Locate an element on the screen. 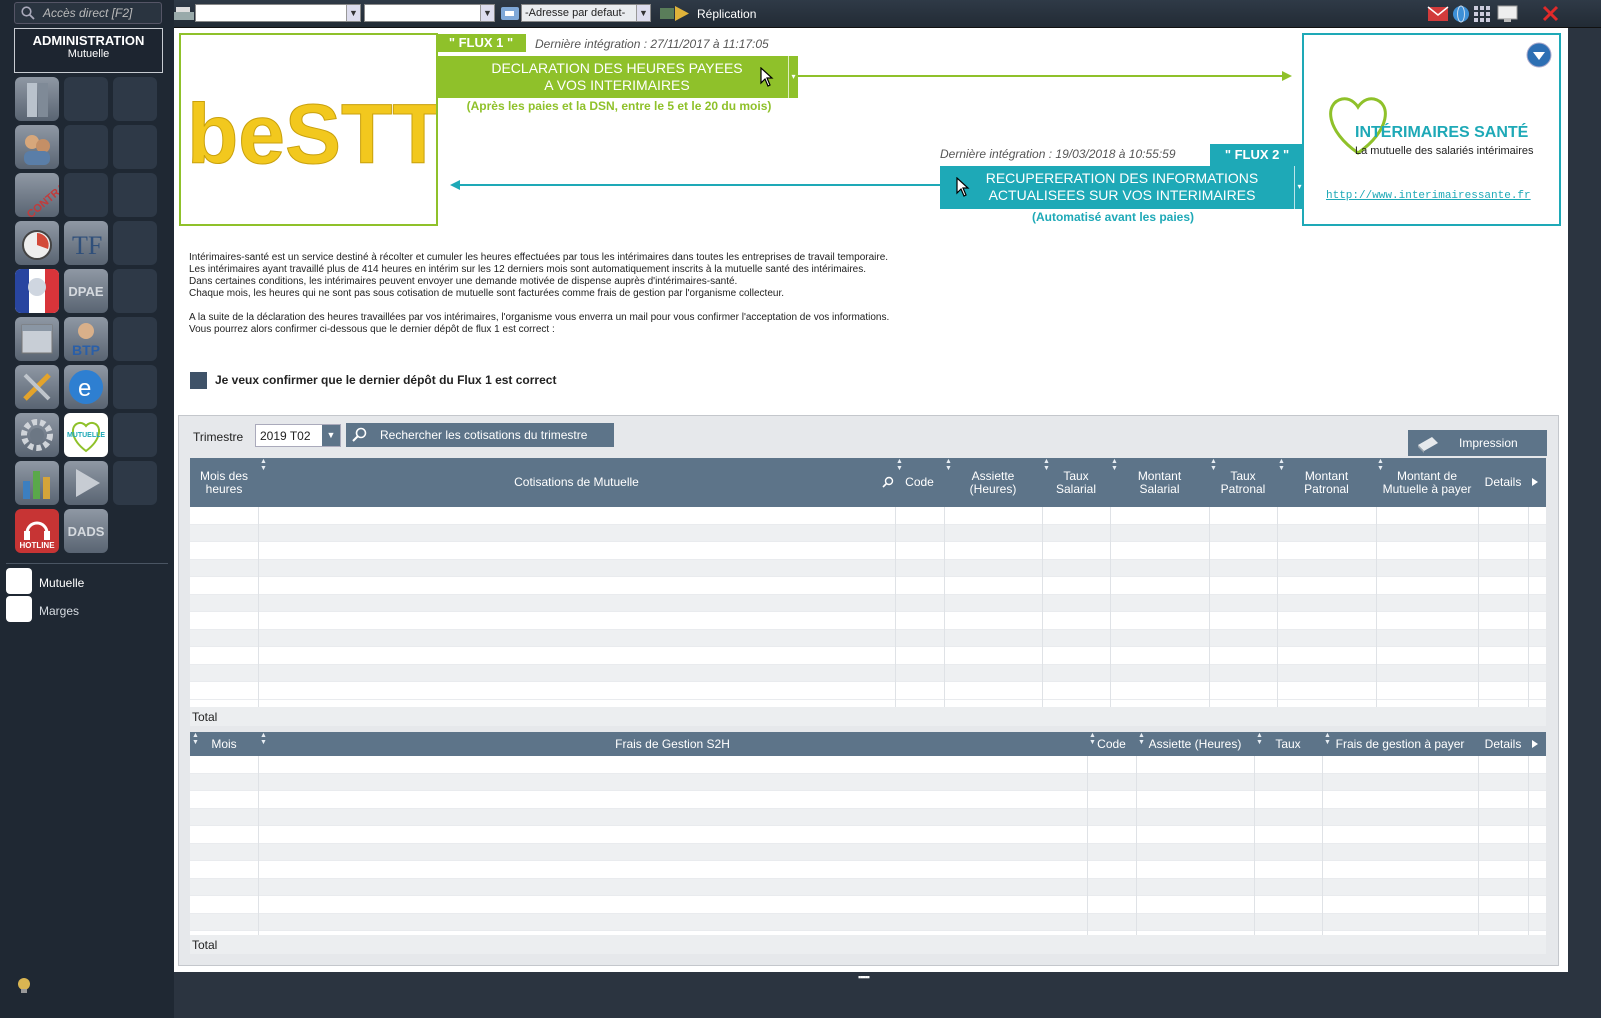  column-header-montant-patronal: Montant Patronal is located at coordinates (1326, 482).